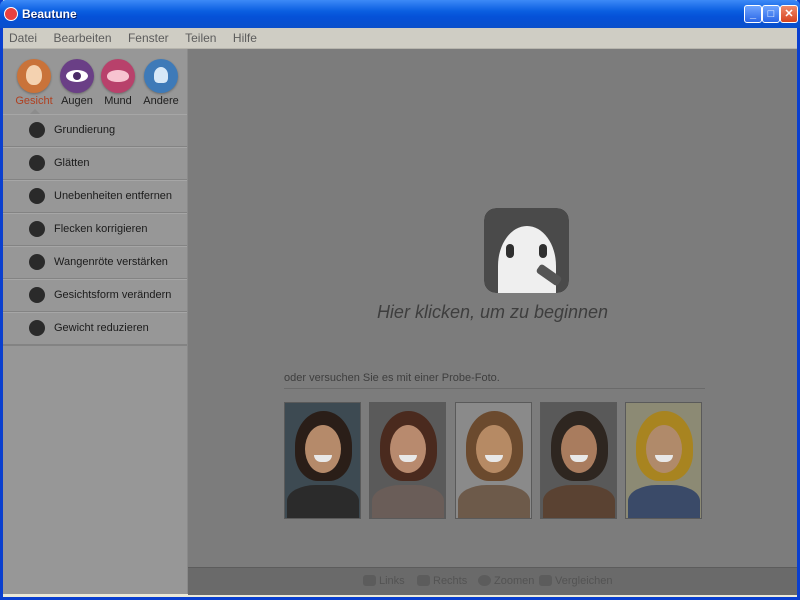 This screenshot has height=600, width=800. What do you see at coordinates (584, 581) in the screenshot?
I see `compare-label: Vergleichen` at bounding box center [584, 581].